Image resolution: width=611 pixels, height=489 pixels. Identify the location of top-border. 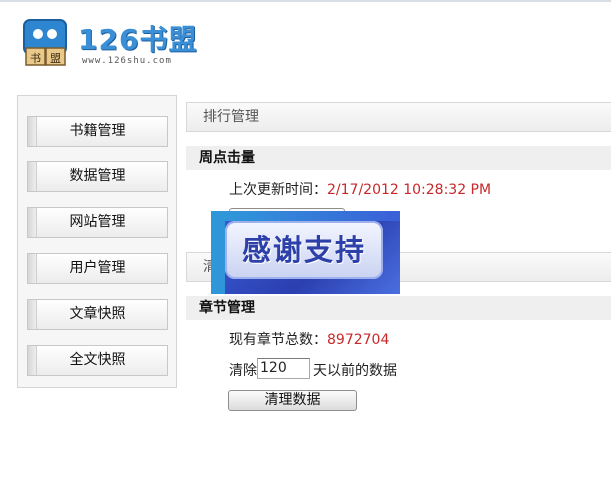
(305, 1).